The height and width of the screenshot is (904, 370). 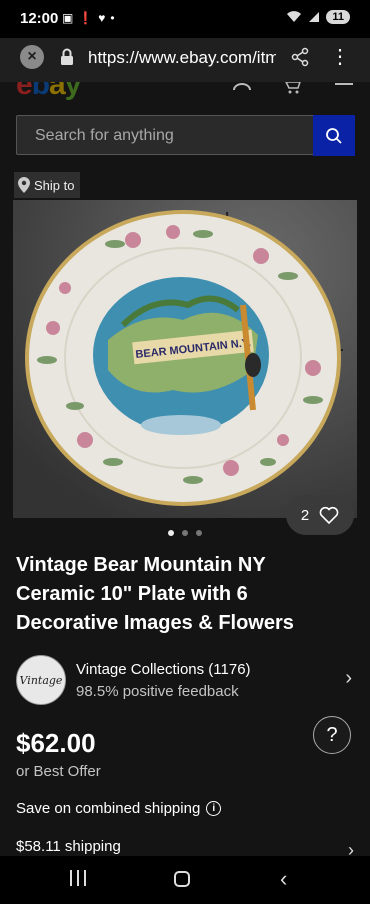 I want to click on notification-icons: ▣ ❗ ♥ •, so click(x=88, y=18).